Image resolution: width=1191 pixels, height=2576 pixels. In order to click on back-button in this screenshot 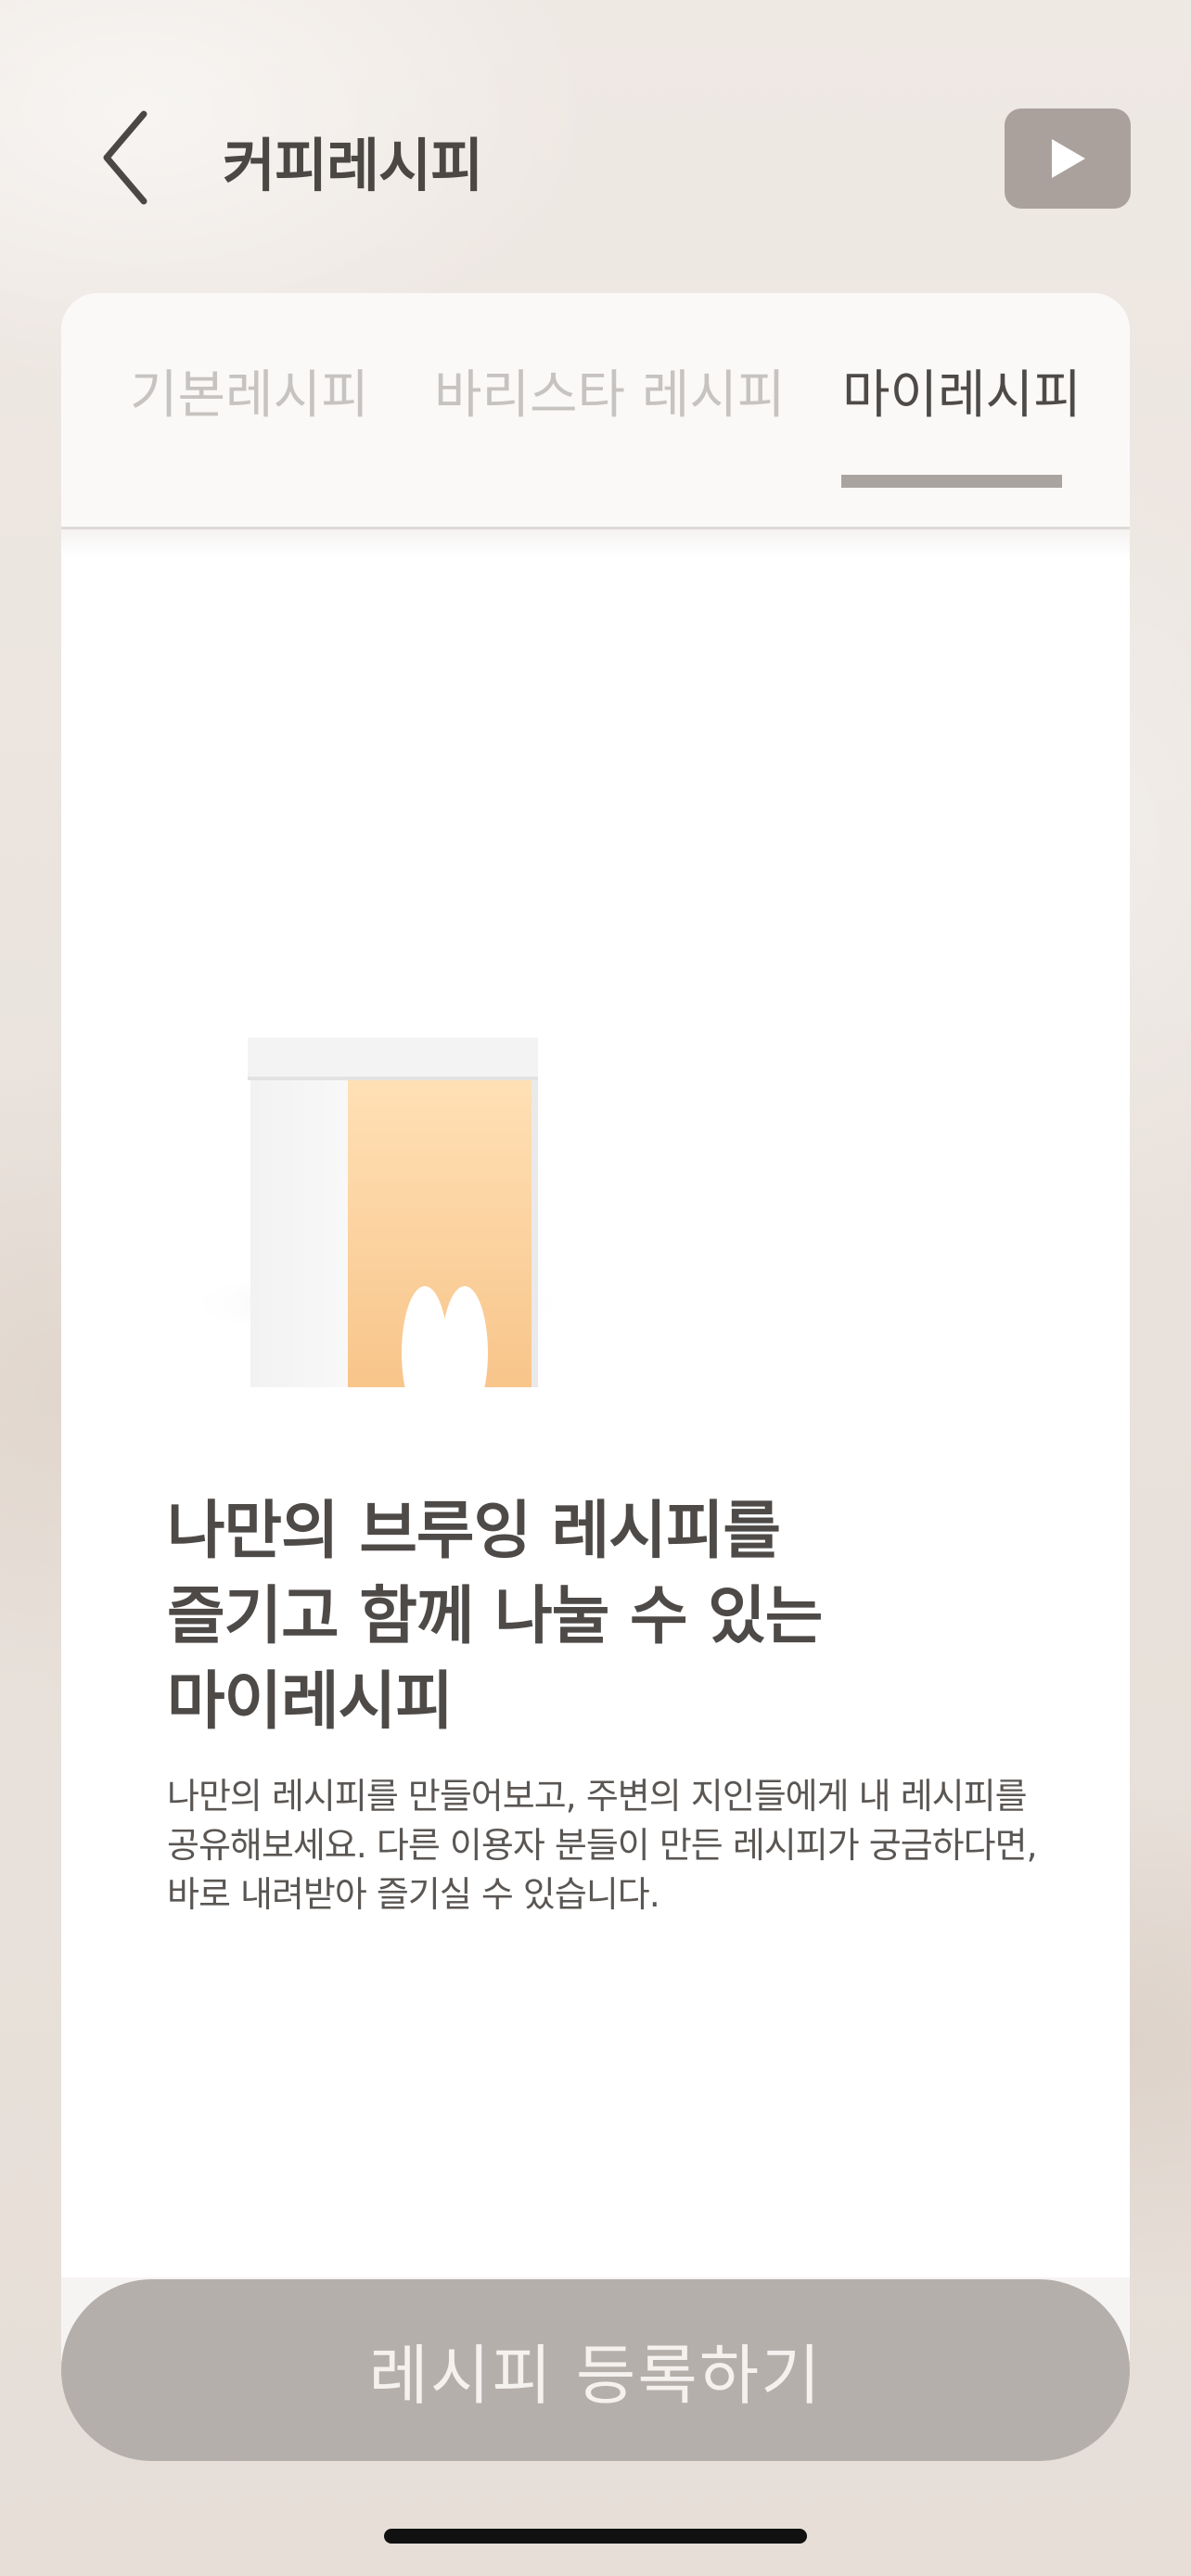, I will do `click(125, 158)`.